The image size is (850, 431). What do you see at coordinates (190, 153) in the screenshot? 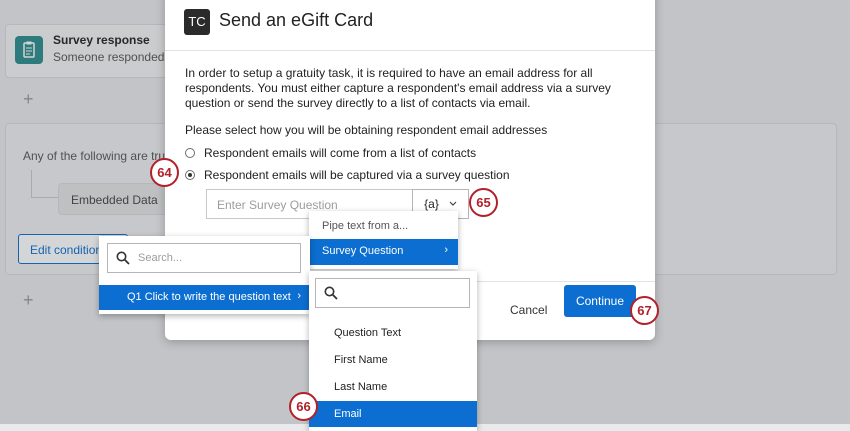
I see `radio-contacts` at bounding box center [190, 153].